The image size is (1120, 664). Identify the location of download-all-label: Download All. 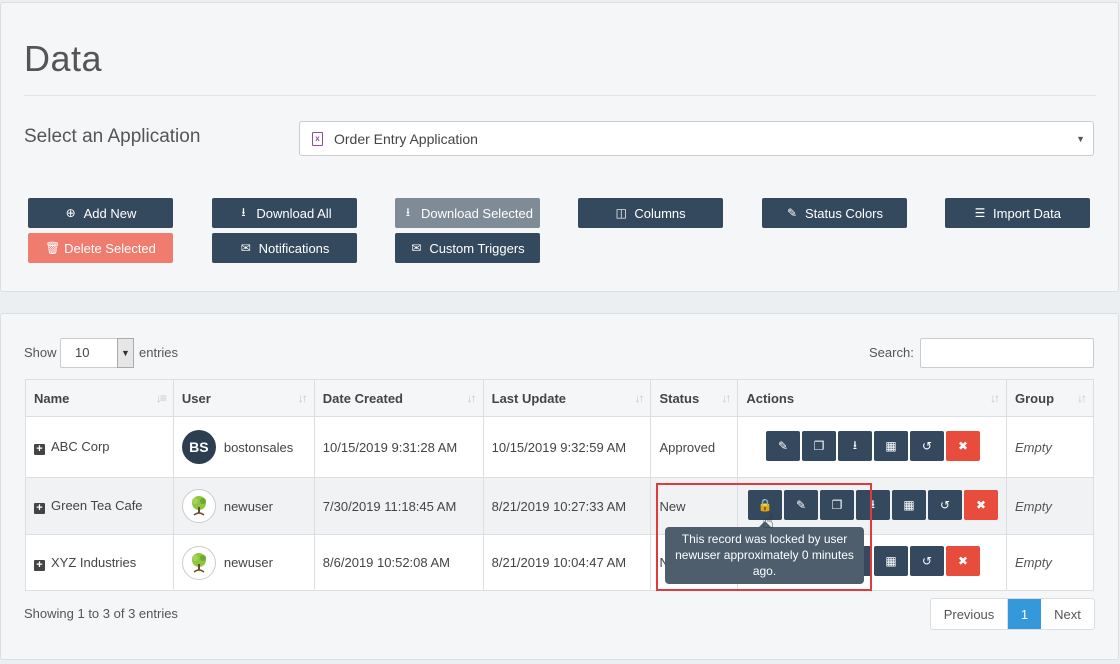
(294, 213).